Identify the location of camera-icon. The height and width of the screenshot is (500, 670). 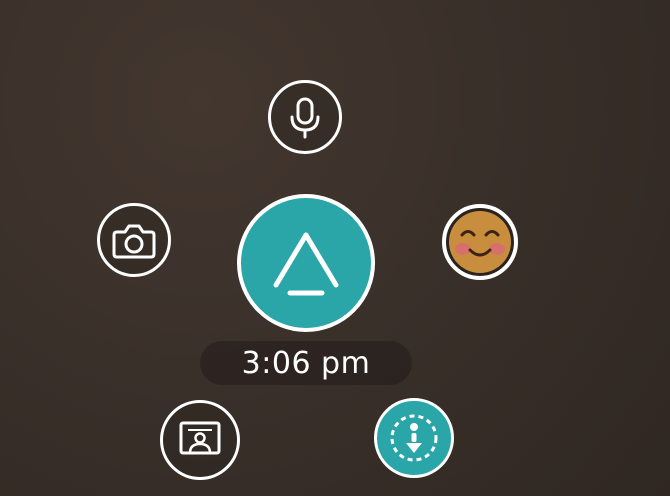
(134, 240).